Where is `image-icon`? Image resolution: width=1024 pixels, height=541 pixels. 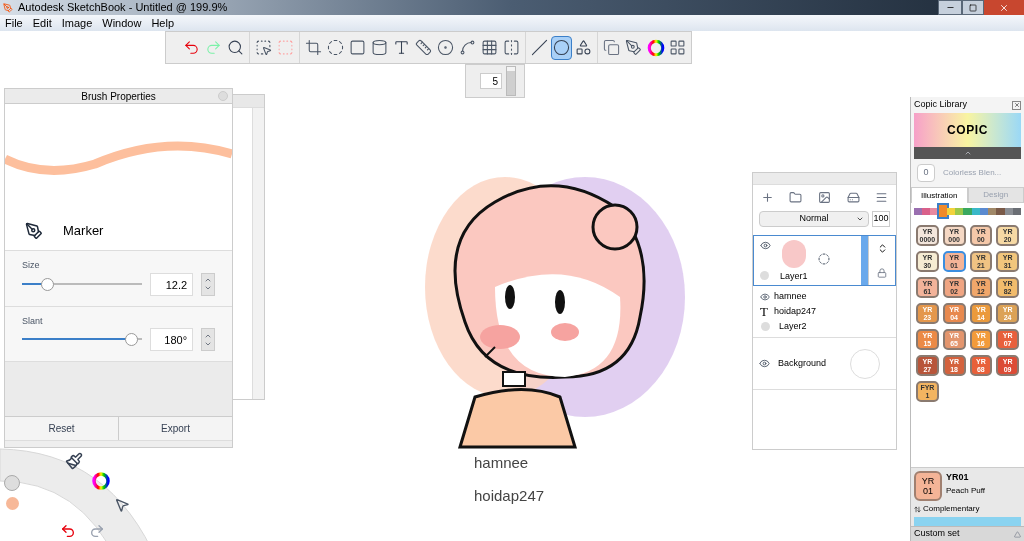 image-icon is located at coordinates (824, 197).